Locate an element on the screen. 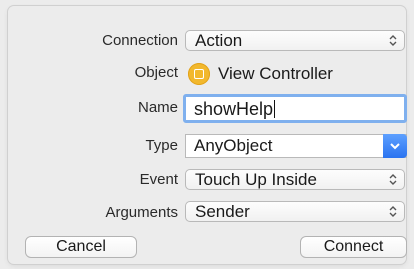 The width and height of the screenshot is (414, 269). object-value: View Controller is located at coordinates (275, 73).